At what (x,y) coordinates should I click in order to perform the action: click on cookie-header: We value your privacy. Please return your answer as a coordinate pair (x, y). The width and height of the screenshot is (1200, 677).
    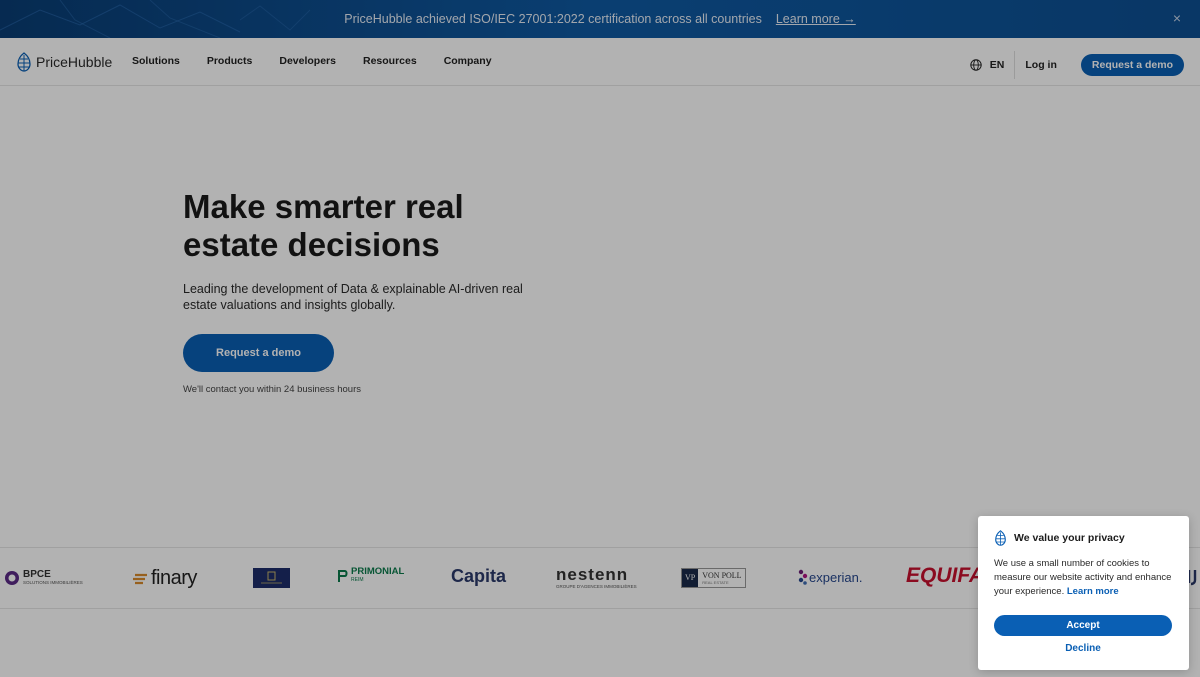
    Looking at the image, I should click on (1059, 538).